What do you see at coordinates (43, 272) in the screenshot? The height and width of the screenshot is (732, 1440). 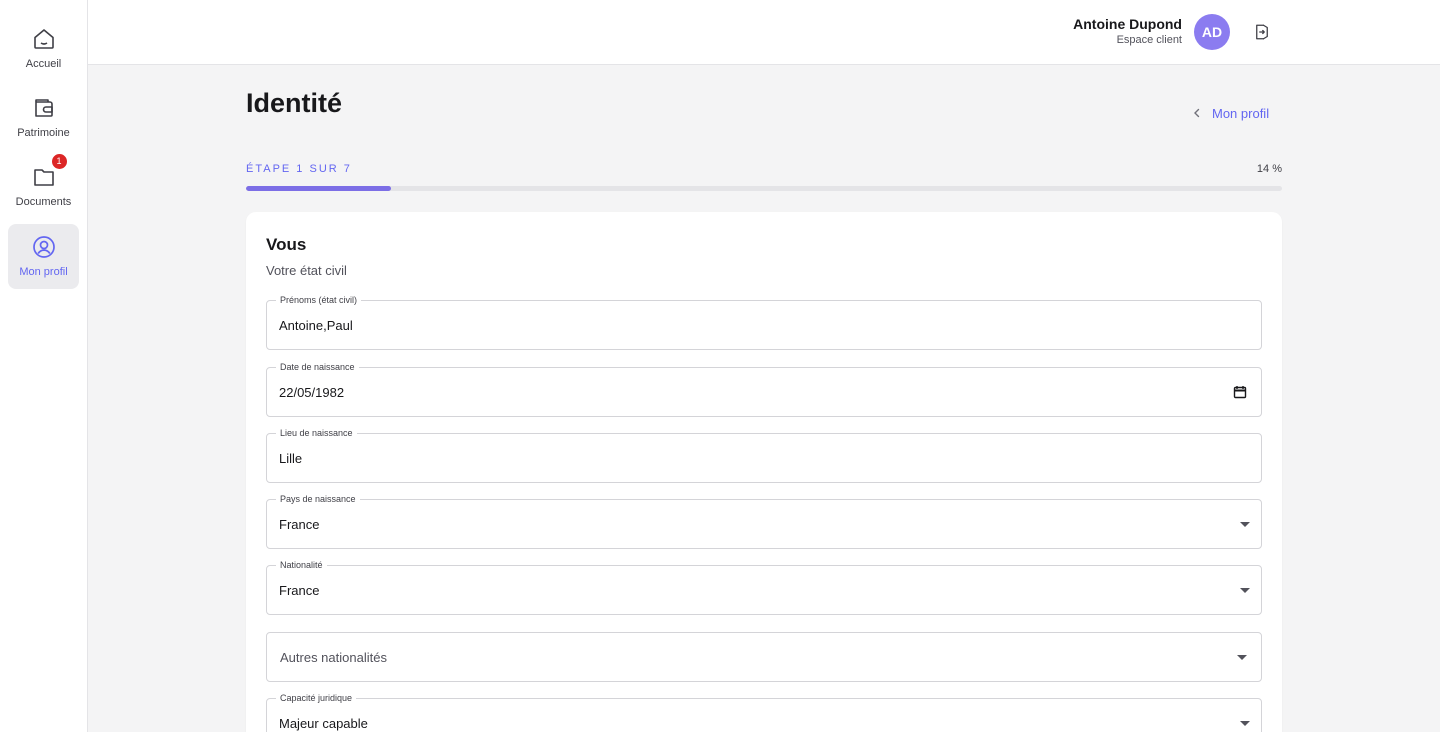 I see `sidebar-item-label: Mon profil` at bounding box center [43, 272].